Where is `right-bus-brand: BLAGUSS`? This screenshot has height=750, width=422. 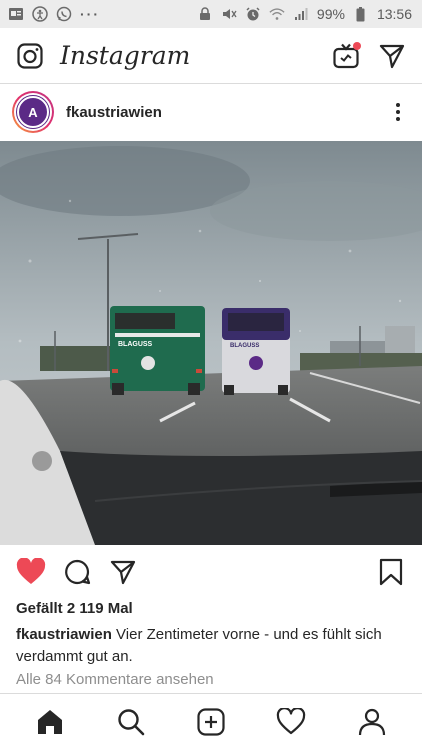
right-bus-brand: BLAGUSS is located at coordinates (244, 346).